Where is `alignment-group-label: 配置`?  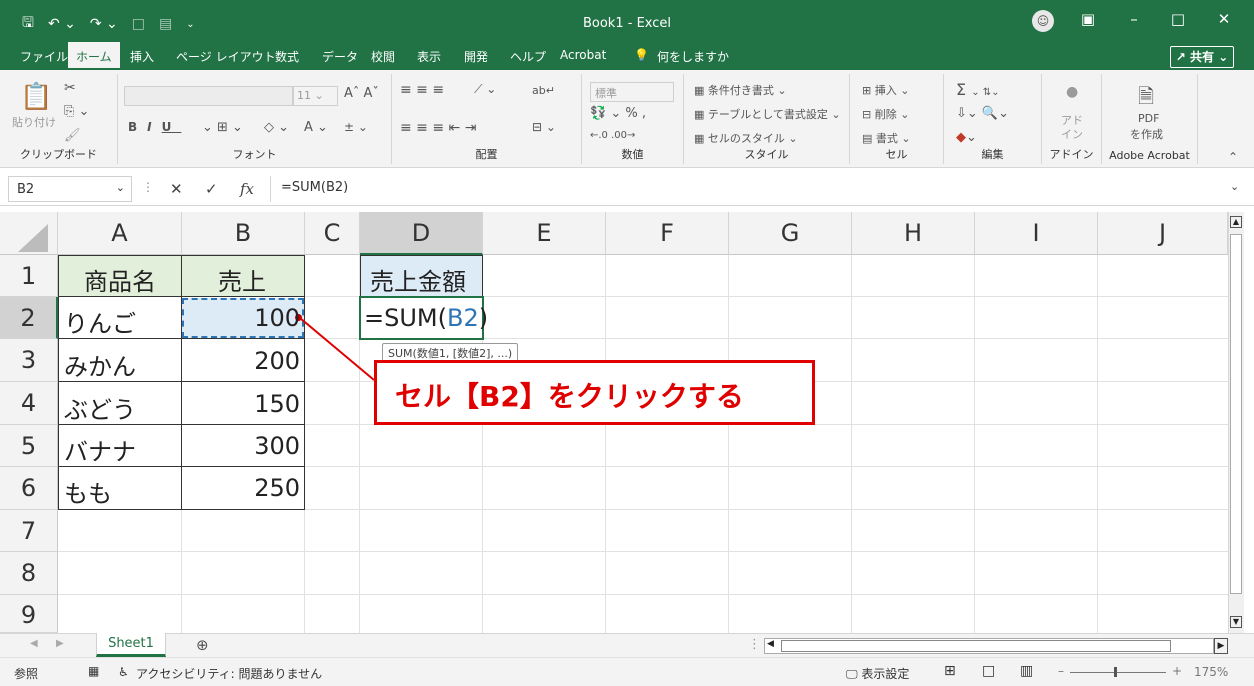
alignment-group-label: 配置 is located at coordinates (486, 154).